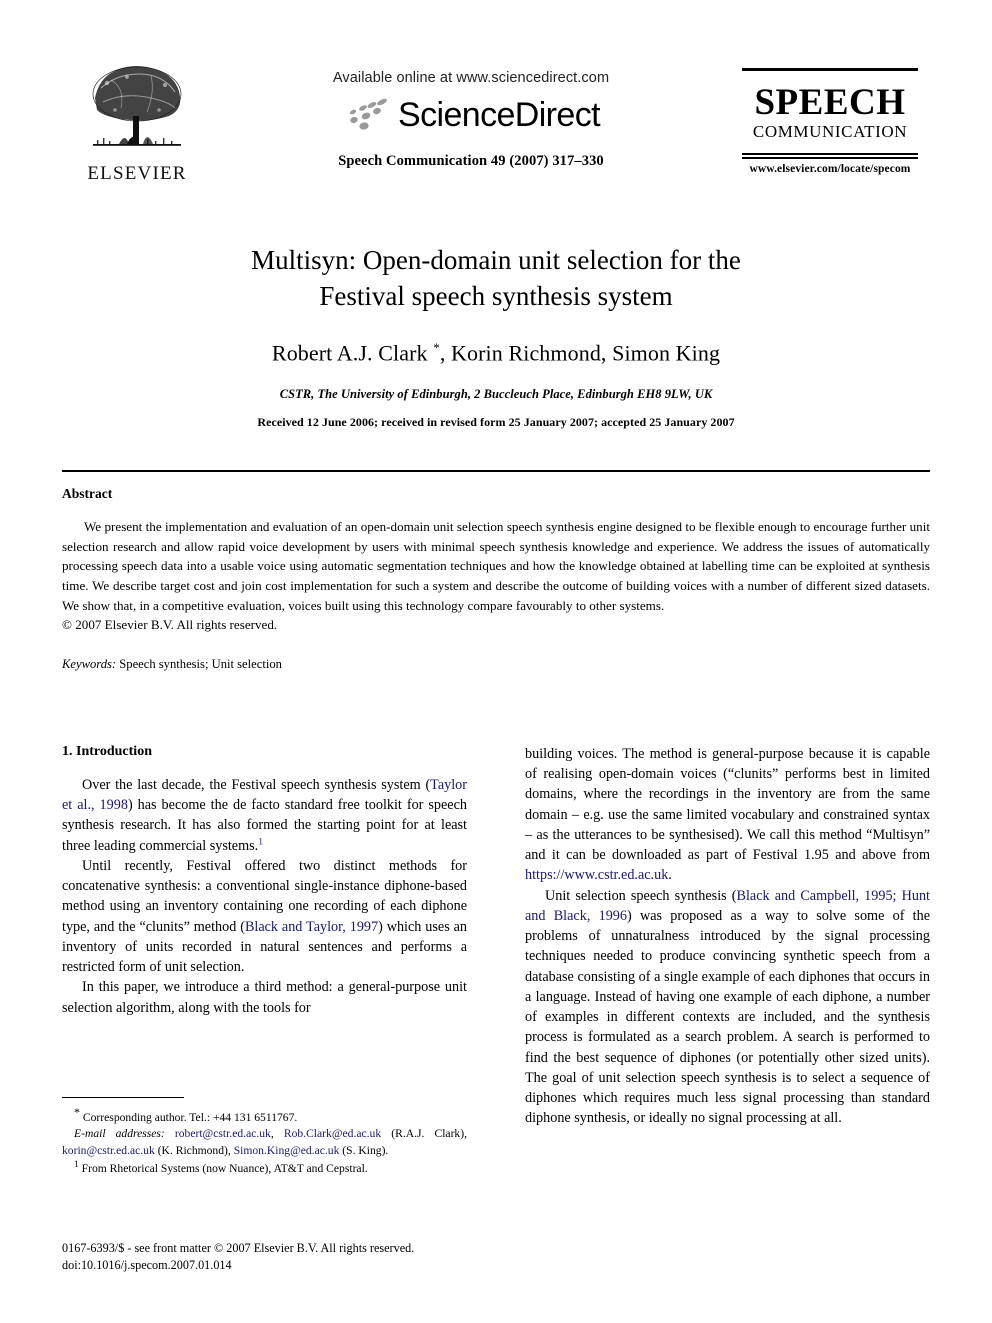 The height and width of the screenshot is (1323, 992). What do you see at coordinates (194, 1150) in the screenshot?
I see `email-owner-2: (K. Richmond),` at bounding box center [194, 1150].